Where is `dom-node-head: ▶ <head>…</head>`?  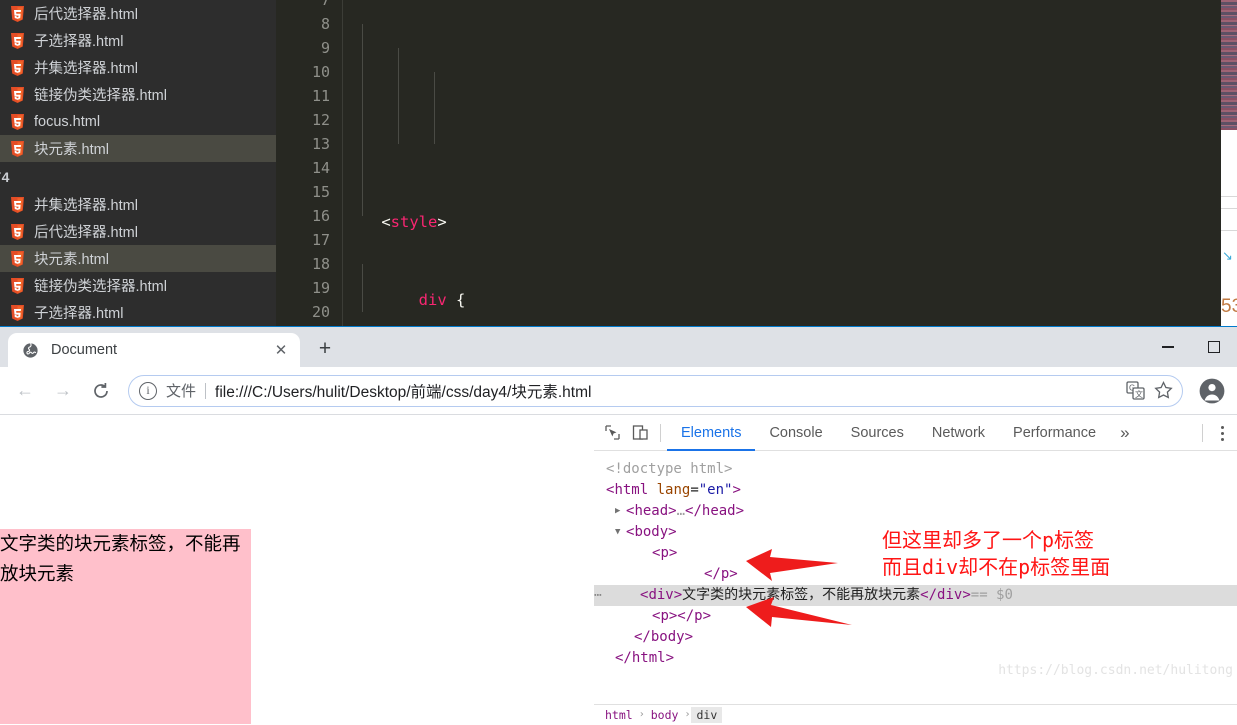 dom-node-head: ▶ <head>…</head> is located at coordinates (921, 511).